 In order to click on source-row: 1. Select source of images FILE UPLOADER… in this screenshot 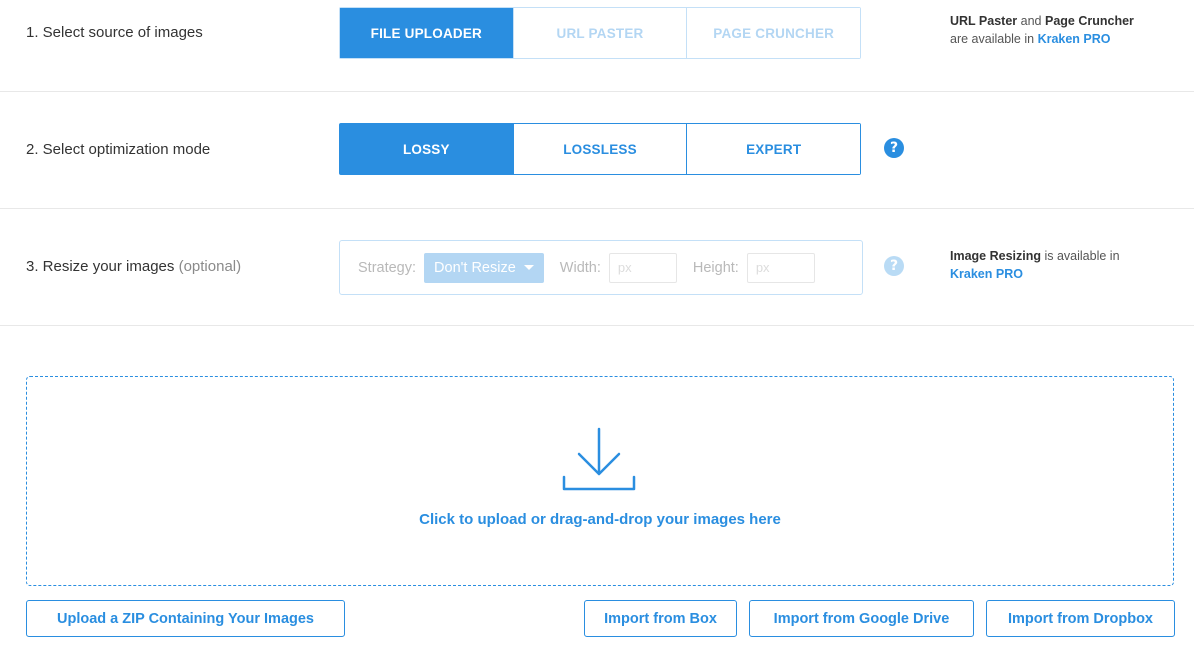, I will do `click(597, 46)`.